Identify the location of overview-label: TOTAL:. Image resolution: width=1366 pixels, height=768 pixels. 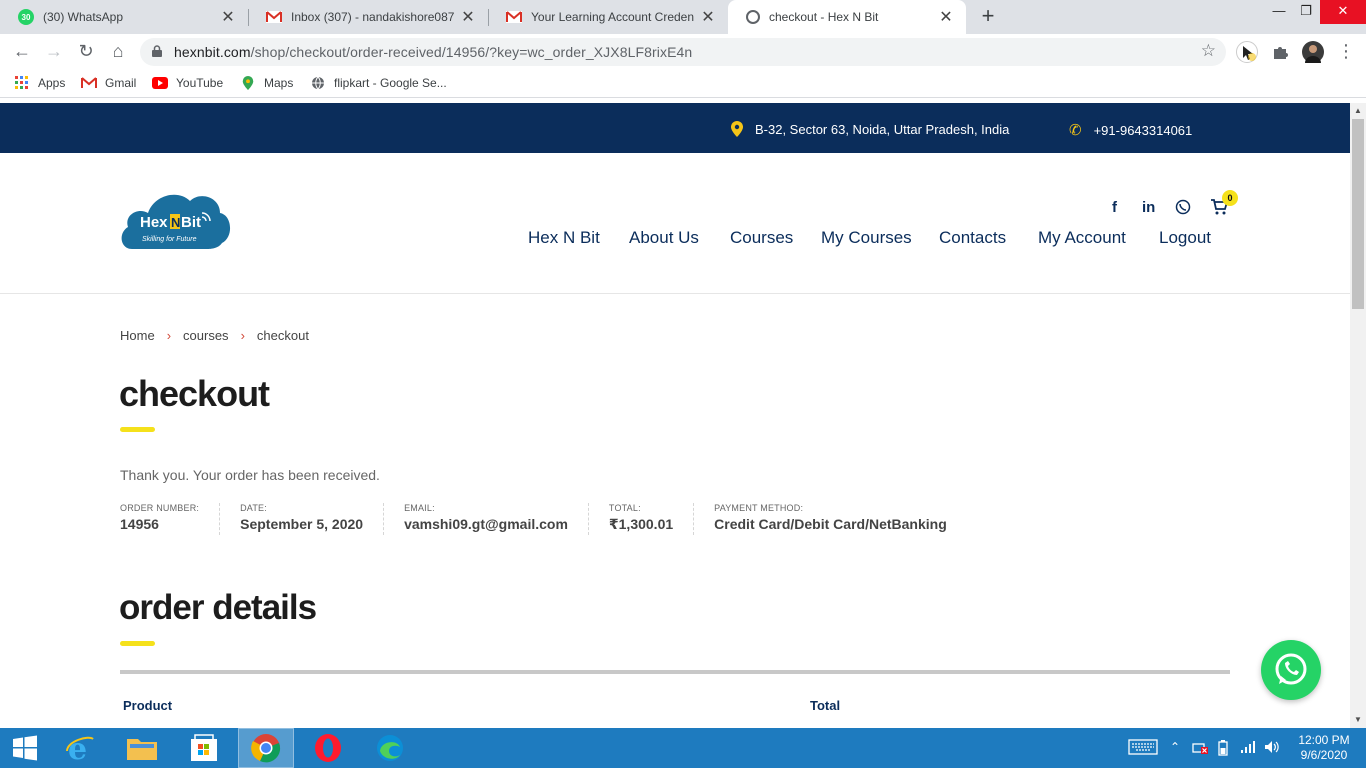
(624, 508).